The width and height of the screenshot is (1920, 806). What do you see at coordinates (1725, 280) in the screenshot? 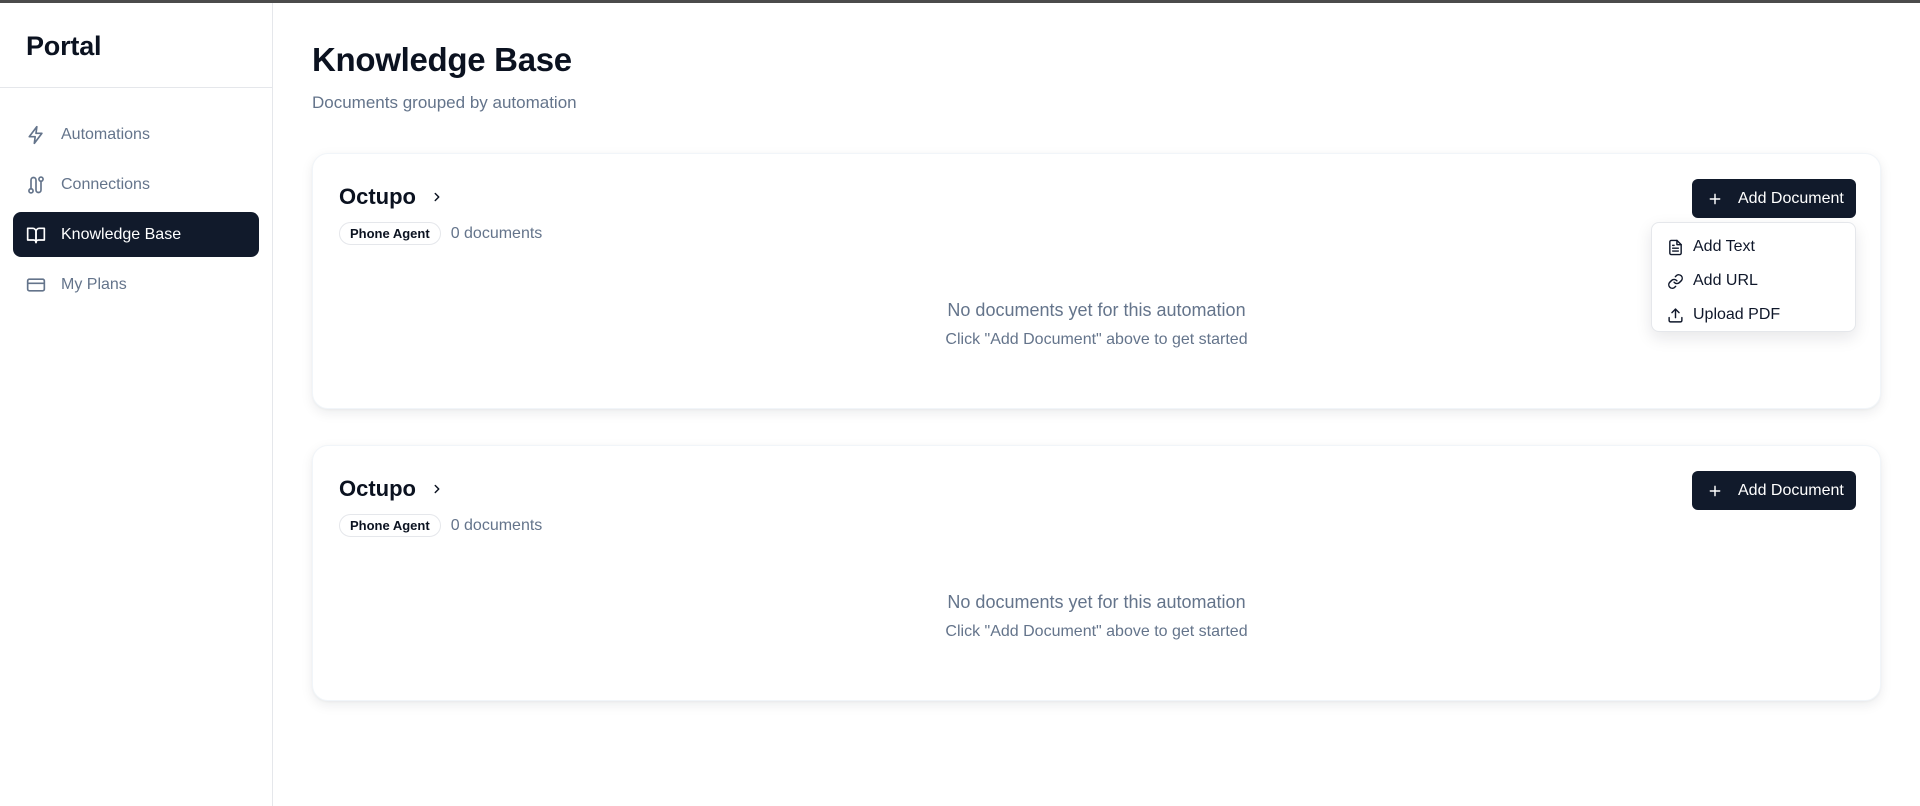
I see `menu-item-label: Add URL` at bounding box center [1725, 280].